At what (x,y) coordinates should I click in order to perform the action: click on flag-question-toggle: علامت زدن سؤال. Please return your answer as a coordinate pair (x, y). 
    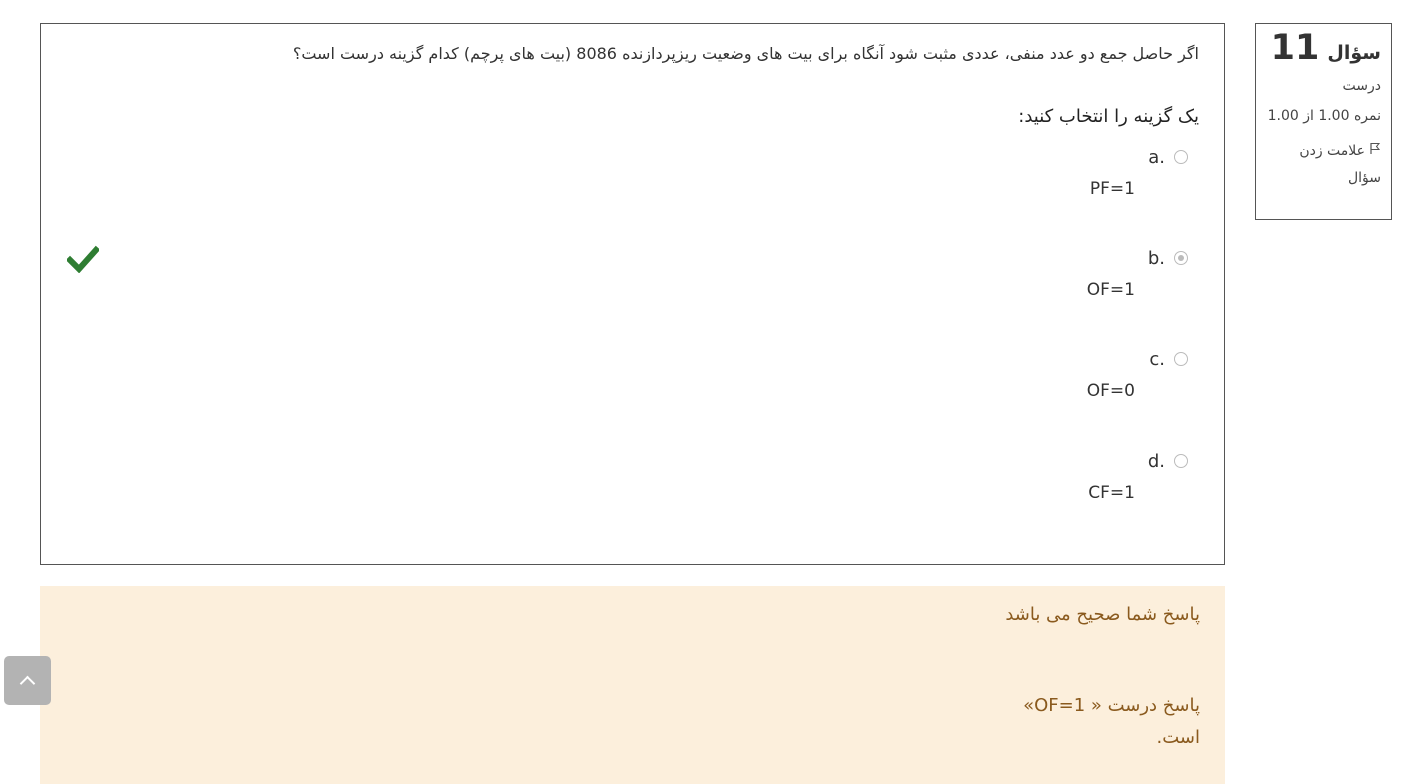
    Looking at the image, I should click on (1323, 165).